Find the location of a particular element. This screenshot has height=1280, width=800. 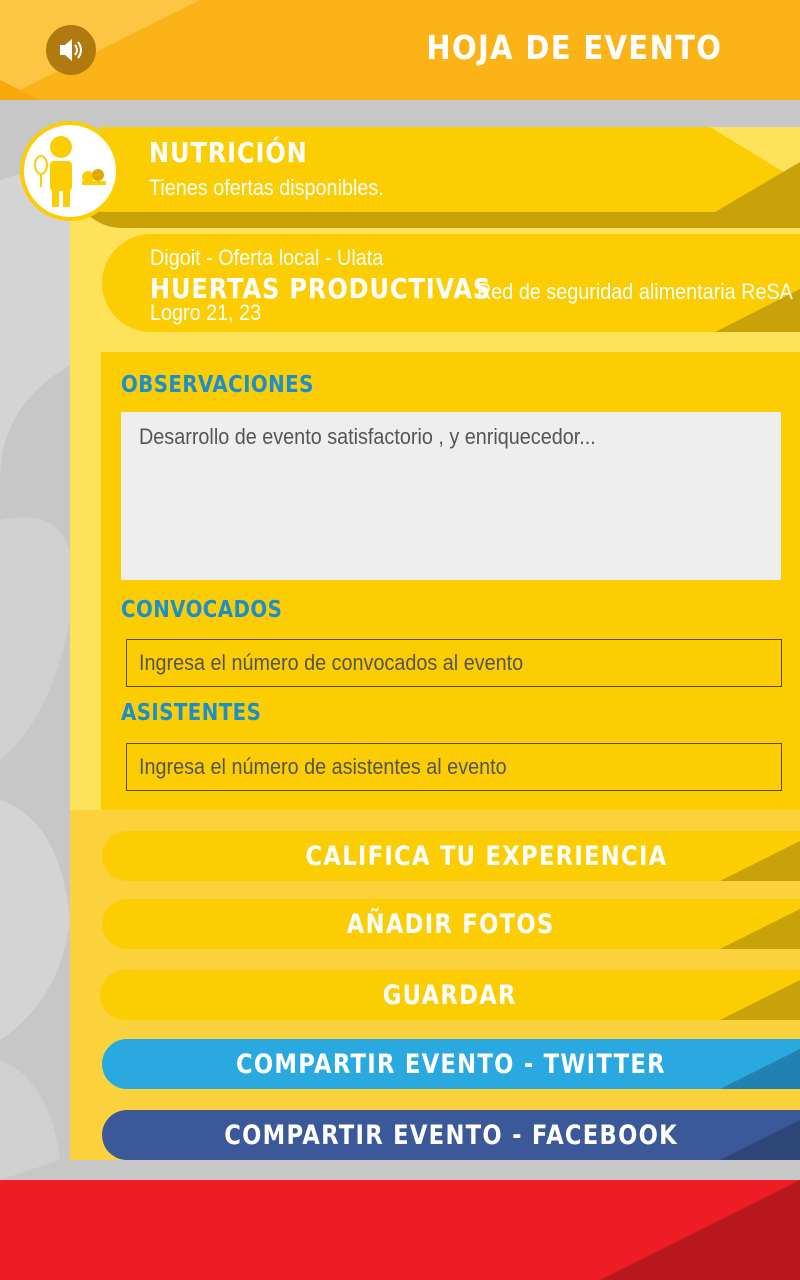

save-label: GUARDAR is located at coordinates (450, 995).